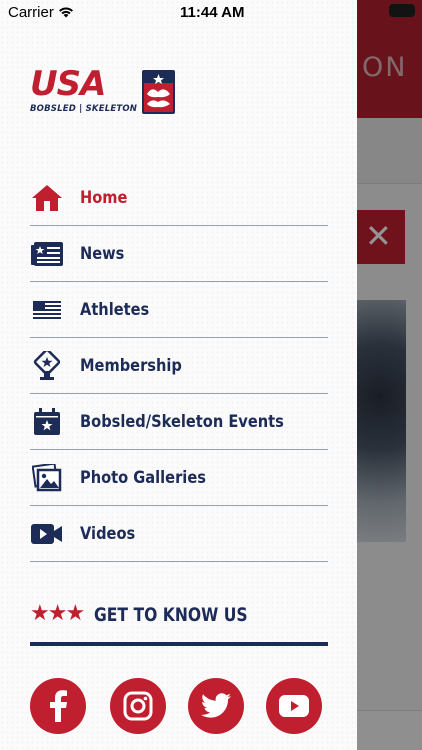 Image resolution: width=422 pixels, height=750 pixels. Describe the element at coordinates (179, 310) in the screenshot. I see `nav-item-athletes: Athletes` at that location.